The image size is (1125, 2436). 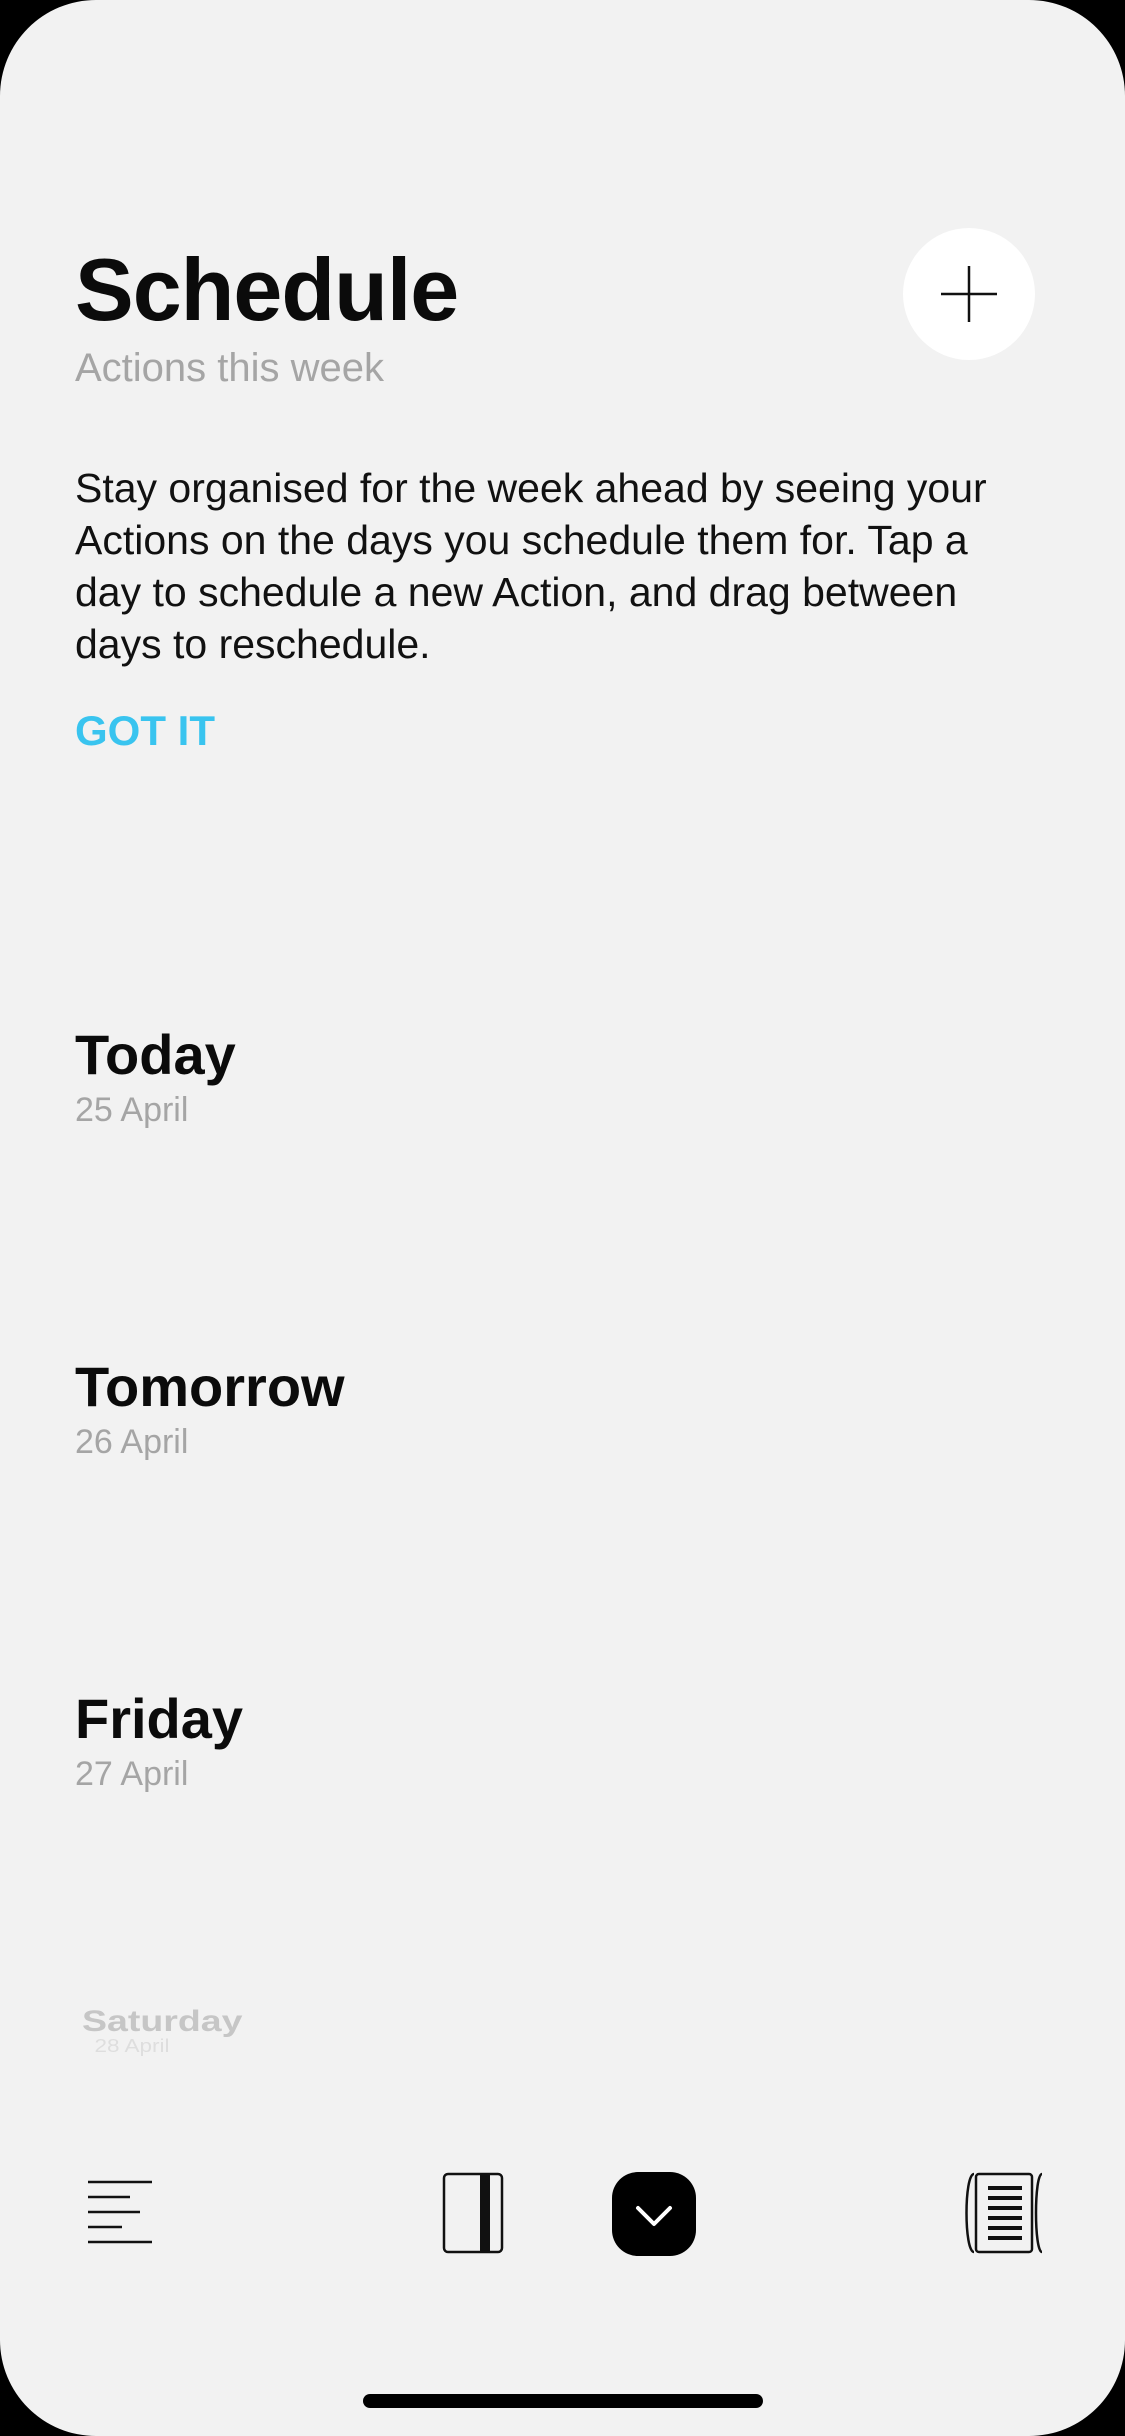 I want to click on list-lines-icon, so click(x=120, y=2212).